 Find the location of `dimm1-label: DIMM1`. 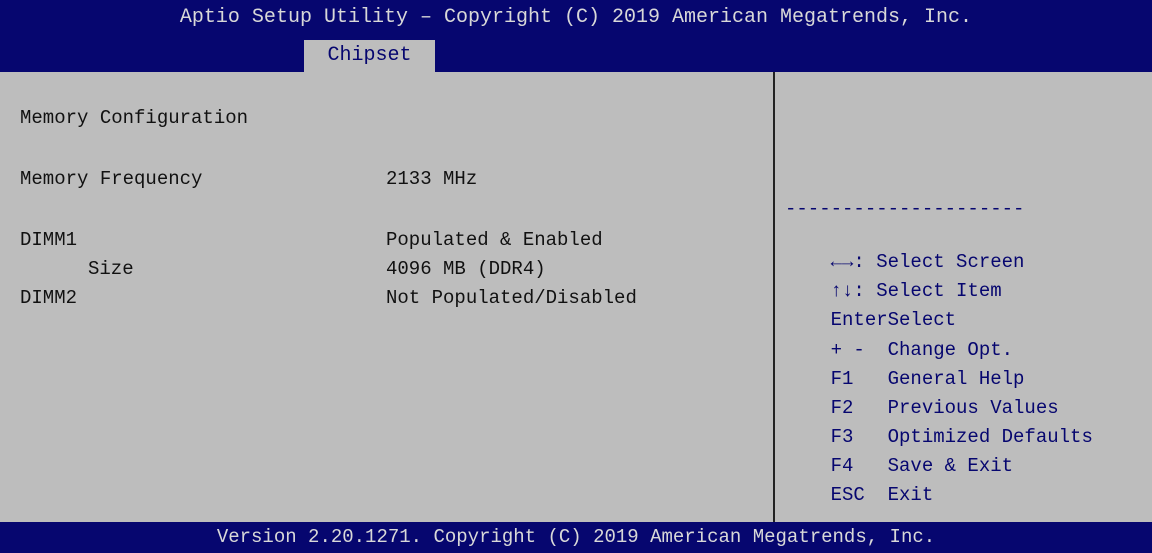

dimm1-label: DIMM1 is located at coordinates (49, 240).